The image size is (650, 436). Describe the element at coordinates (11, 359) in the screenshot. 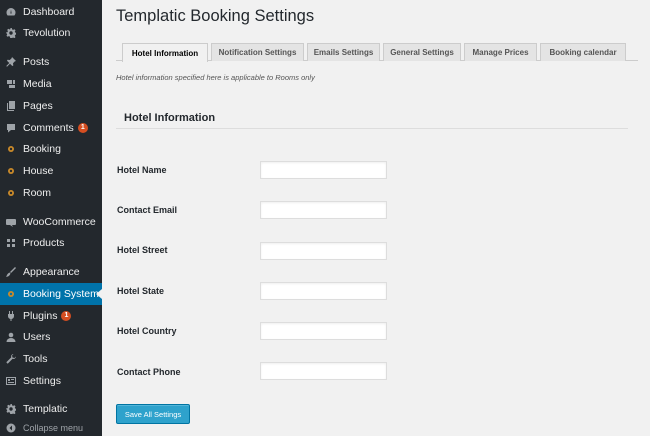

I see `wrench-icon` at that location.